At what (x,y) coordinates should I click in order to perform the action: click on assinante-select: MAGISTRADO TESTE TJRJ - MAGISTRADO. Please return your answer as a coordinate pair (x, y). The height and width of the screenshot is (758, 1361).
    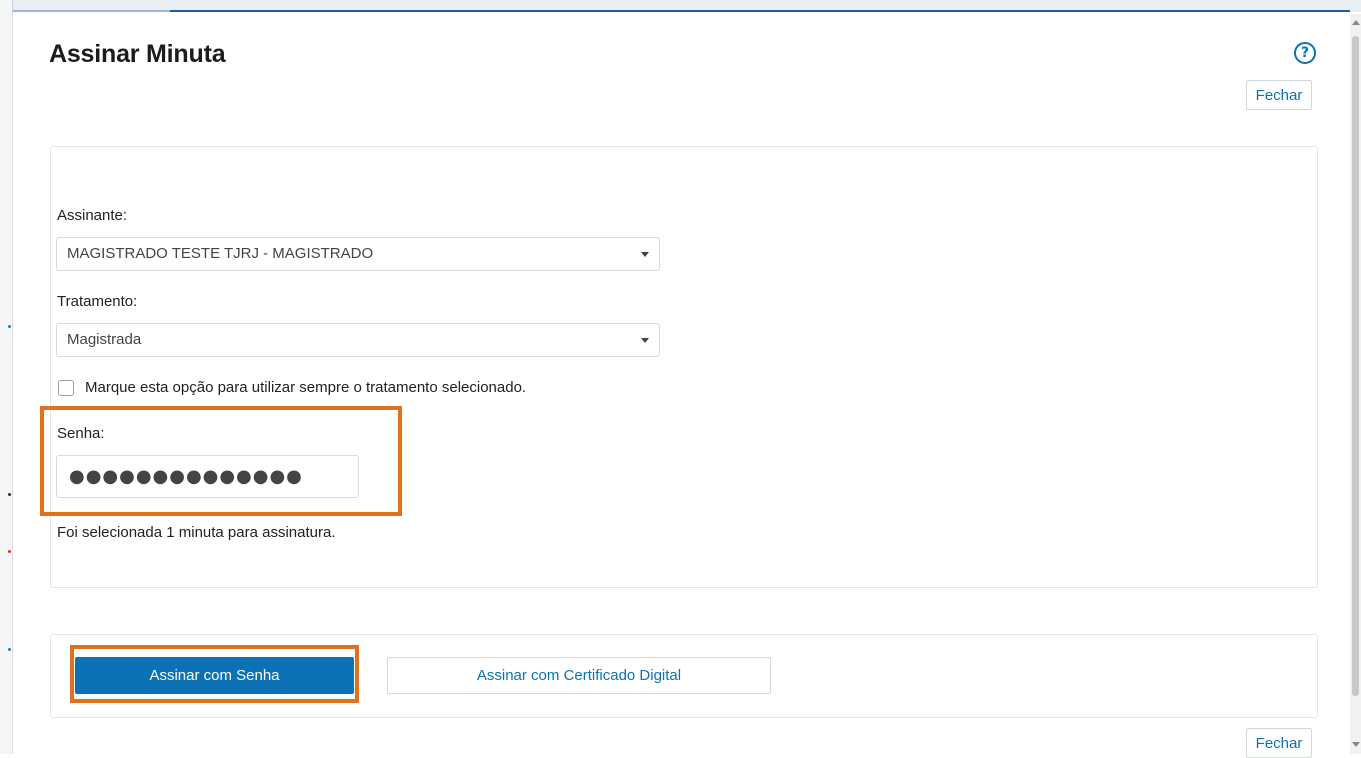
    Looking at the image, I should click on (358, 254).